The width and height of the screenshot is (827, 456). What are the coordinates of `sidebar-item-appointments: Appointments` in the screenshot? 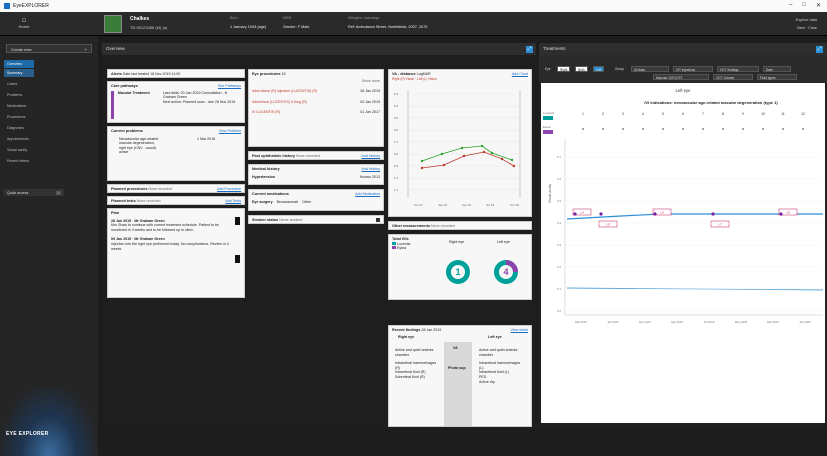 It's located at (19, 139).